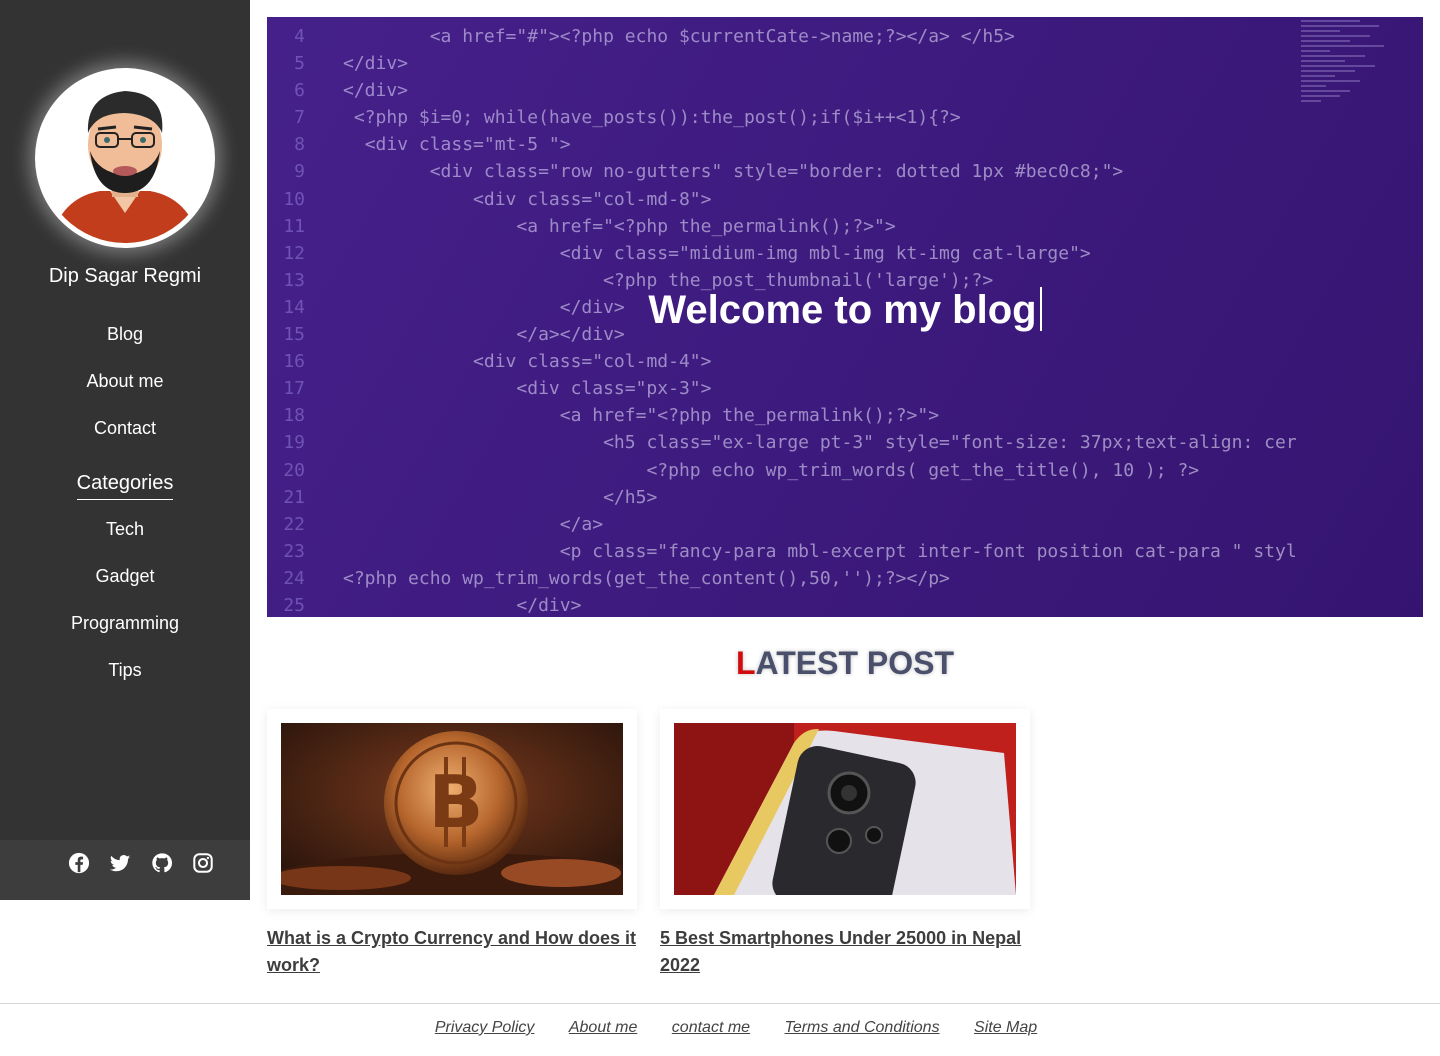  I want to click on latest-post-heading: LATEST POST, so click(845, 663).